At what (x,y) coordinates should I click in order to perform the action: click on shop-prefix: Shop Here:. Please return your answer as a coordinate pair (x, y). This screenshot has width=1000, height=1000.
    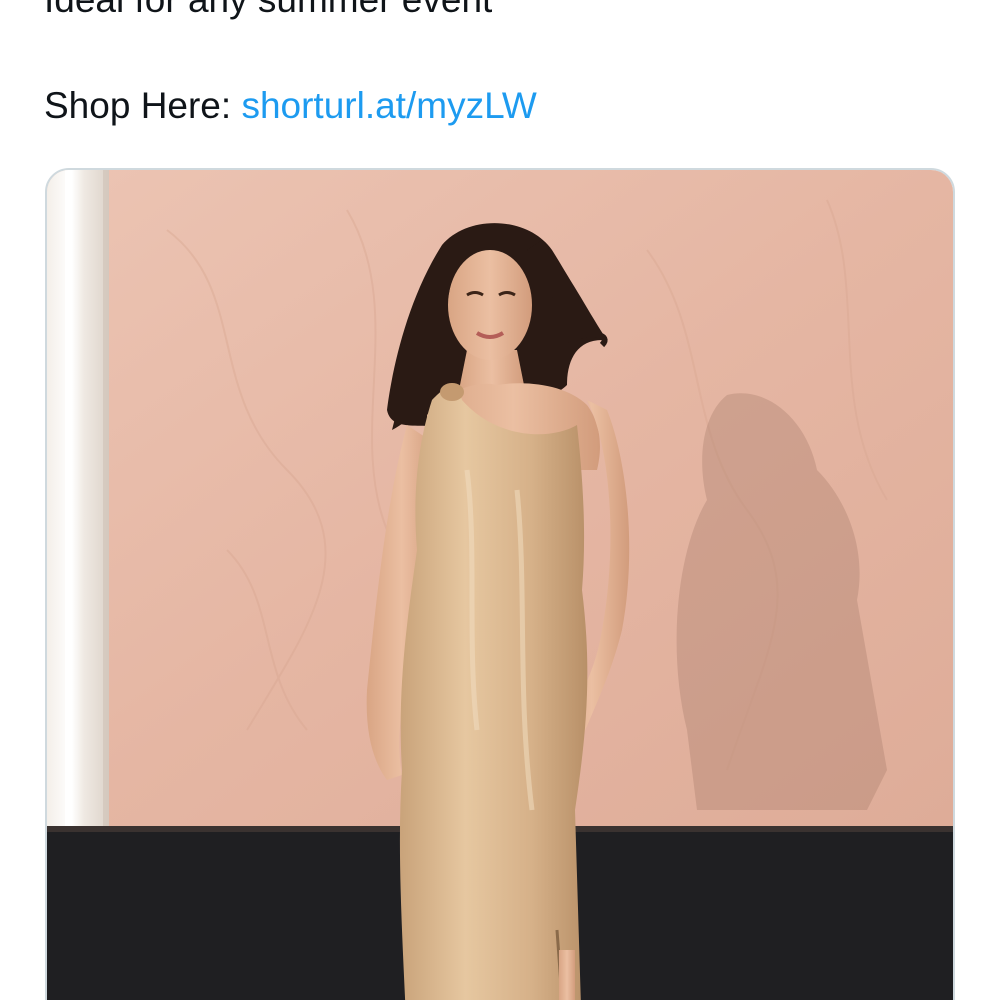
    Looking at the image, I should click on (143, 105).